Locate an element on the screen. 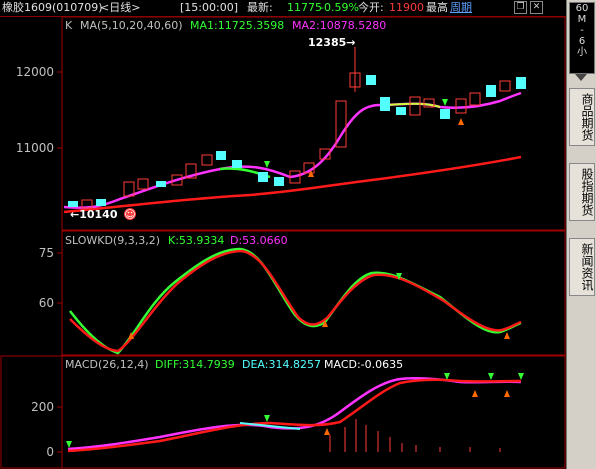  kd-k-value: K:53.9334 is located at coordinates (196, 240).